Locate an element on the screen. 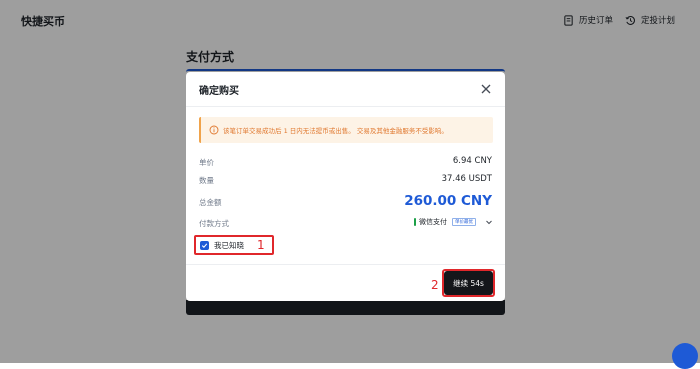  continue-button: 继续 54s is located at coordinates (468, 283).